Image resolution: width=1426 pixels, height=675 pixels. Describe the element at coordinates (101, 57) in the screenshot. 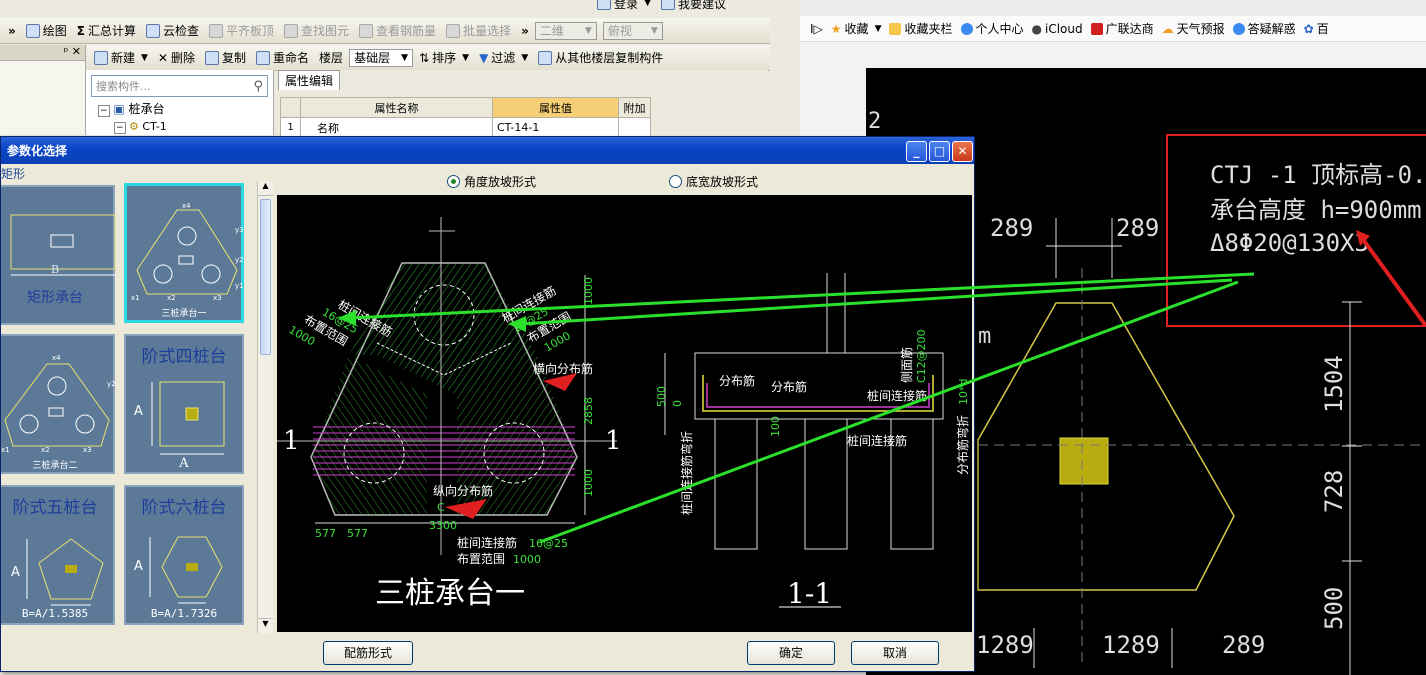

I see `new-icon` at that location.